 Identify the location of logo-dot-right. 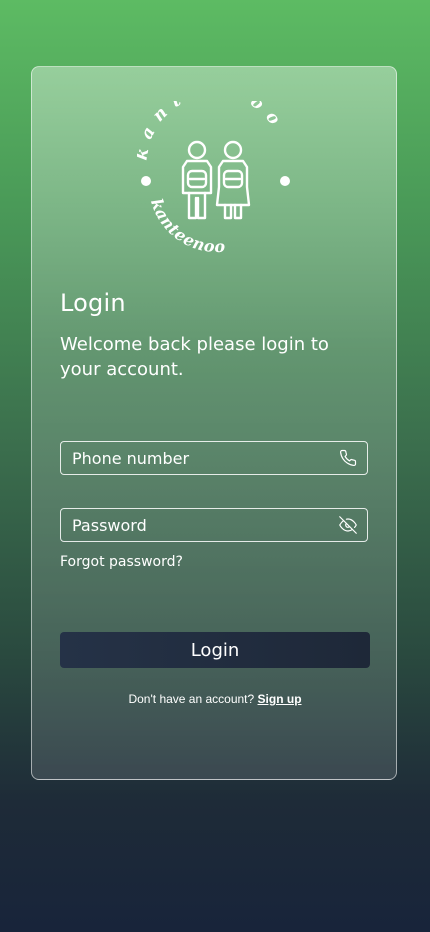
(285, 181).